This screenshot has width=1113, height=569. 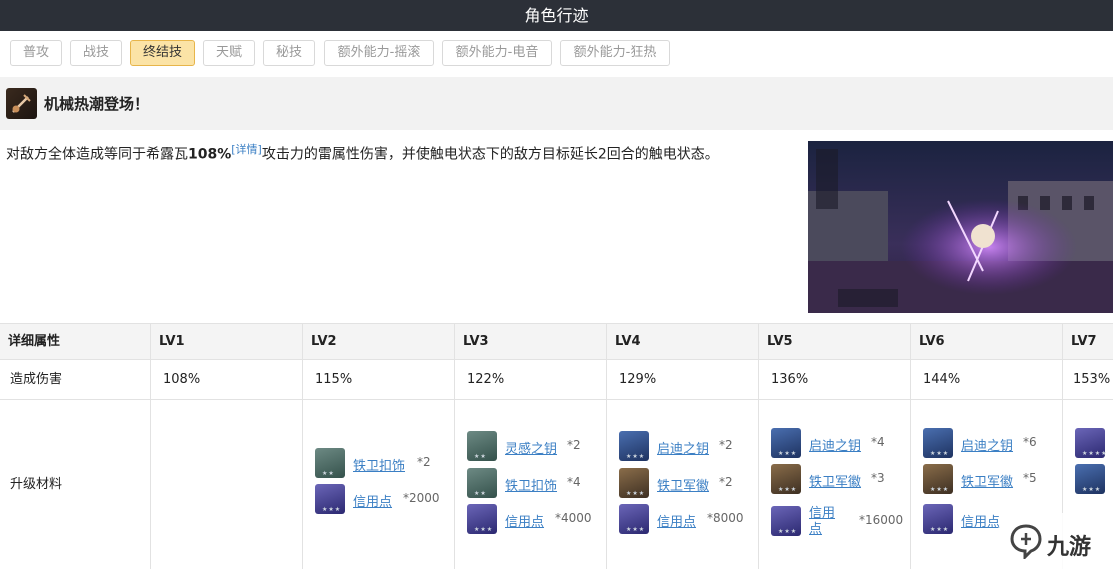 I want to click on damage-value: 108%, so click(x=210, y=154).